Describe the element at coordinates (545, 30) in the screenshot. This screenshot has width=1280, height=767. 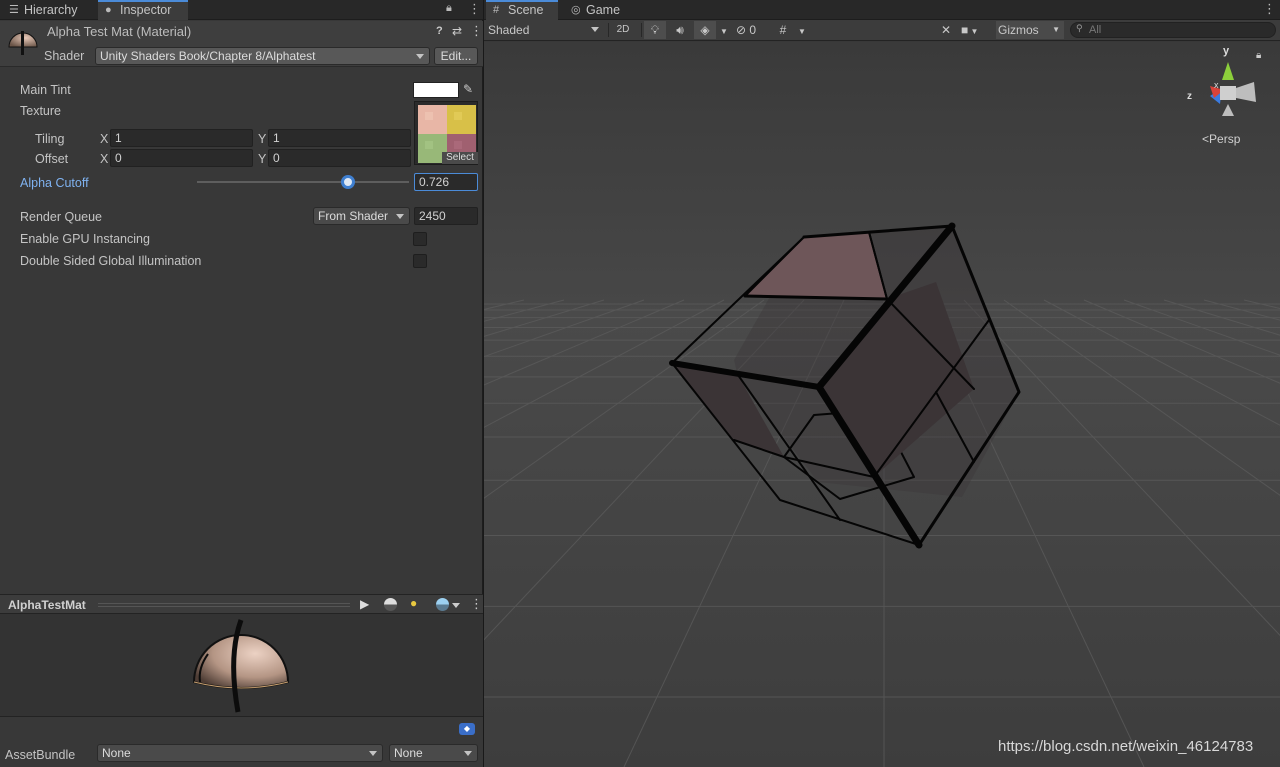
I see `draw-mode-dropdown: Shaded` at that location.